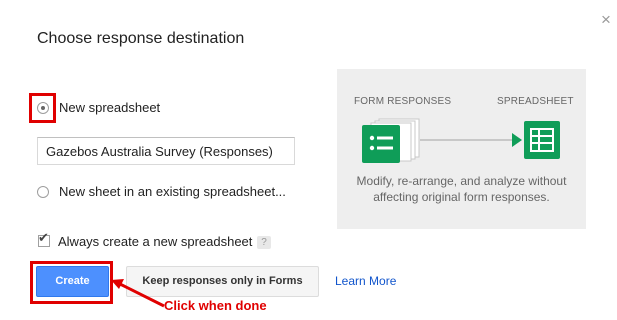 The image size is (617, 320). What do you see at coordinates (215, 305) in the screenshot?
I see `click-when-done-annotation: Click when done` at bounding box center [215, 305].